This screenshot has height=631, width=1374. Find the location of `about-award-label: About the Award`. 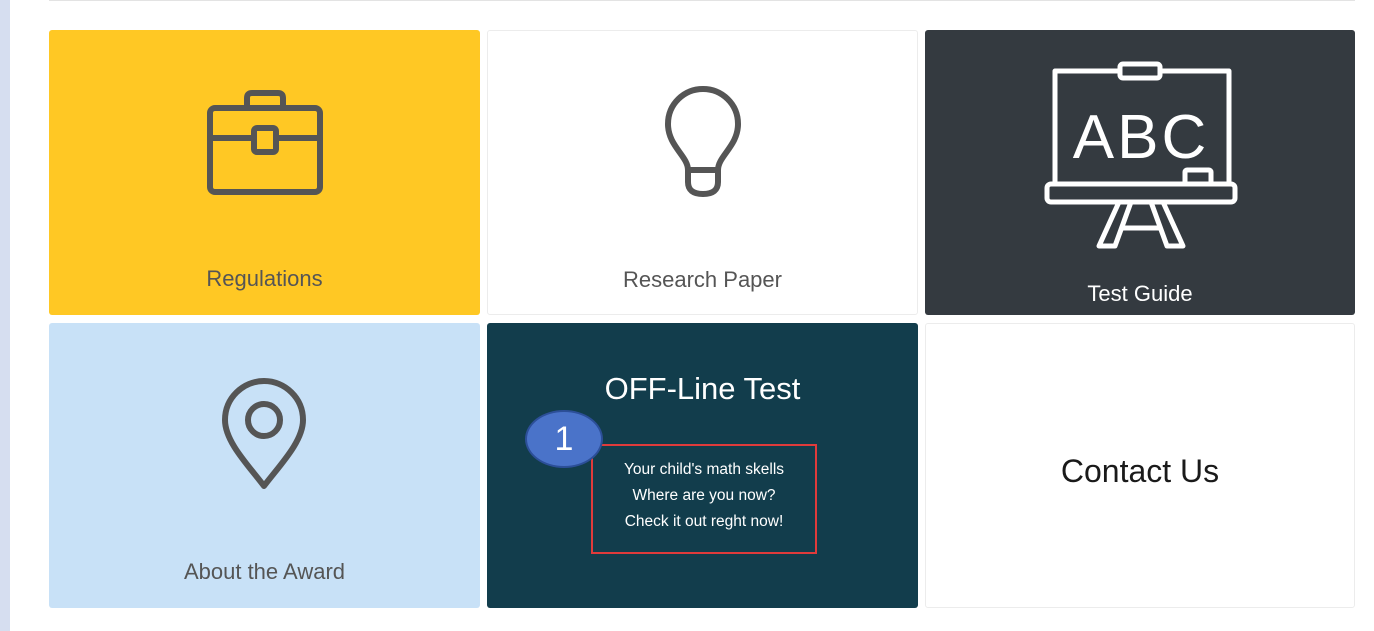

about-award-label: About the Award is located at coordinates (264, 571).